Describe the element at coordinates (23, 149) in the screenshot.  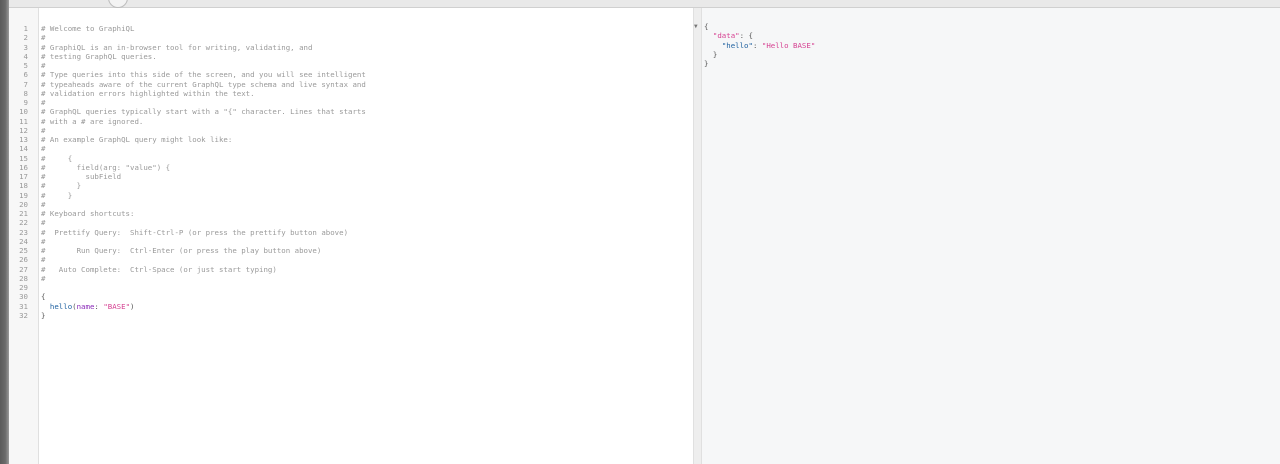
I see `line-number: 14` at that location.